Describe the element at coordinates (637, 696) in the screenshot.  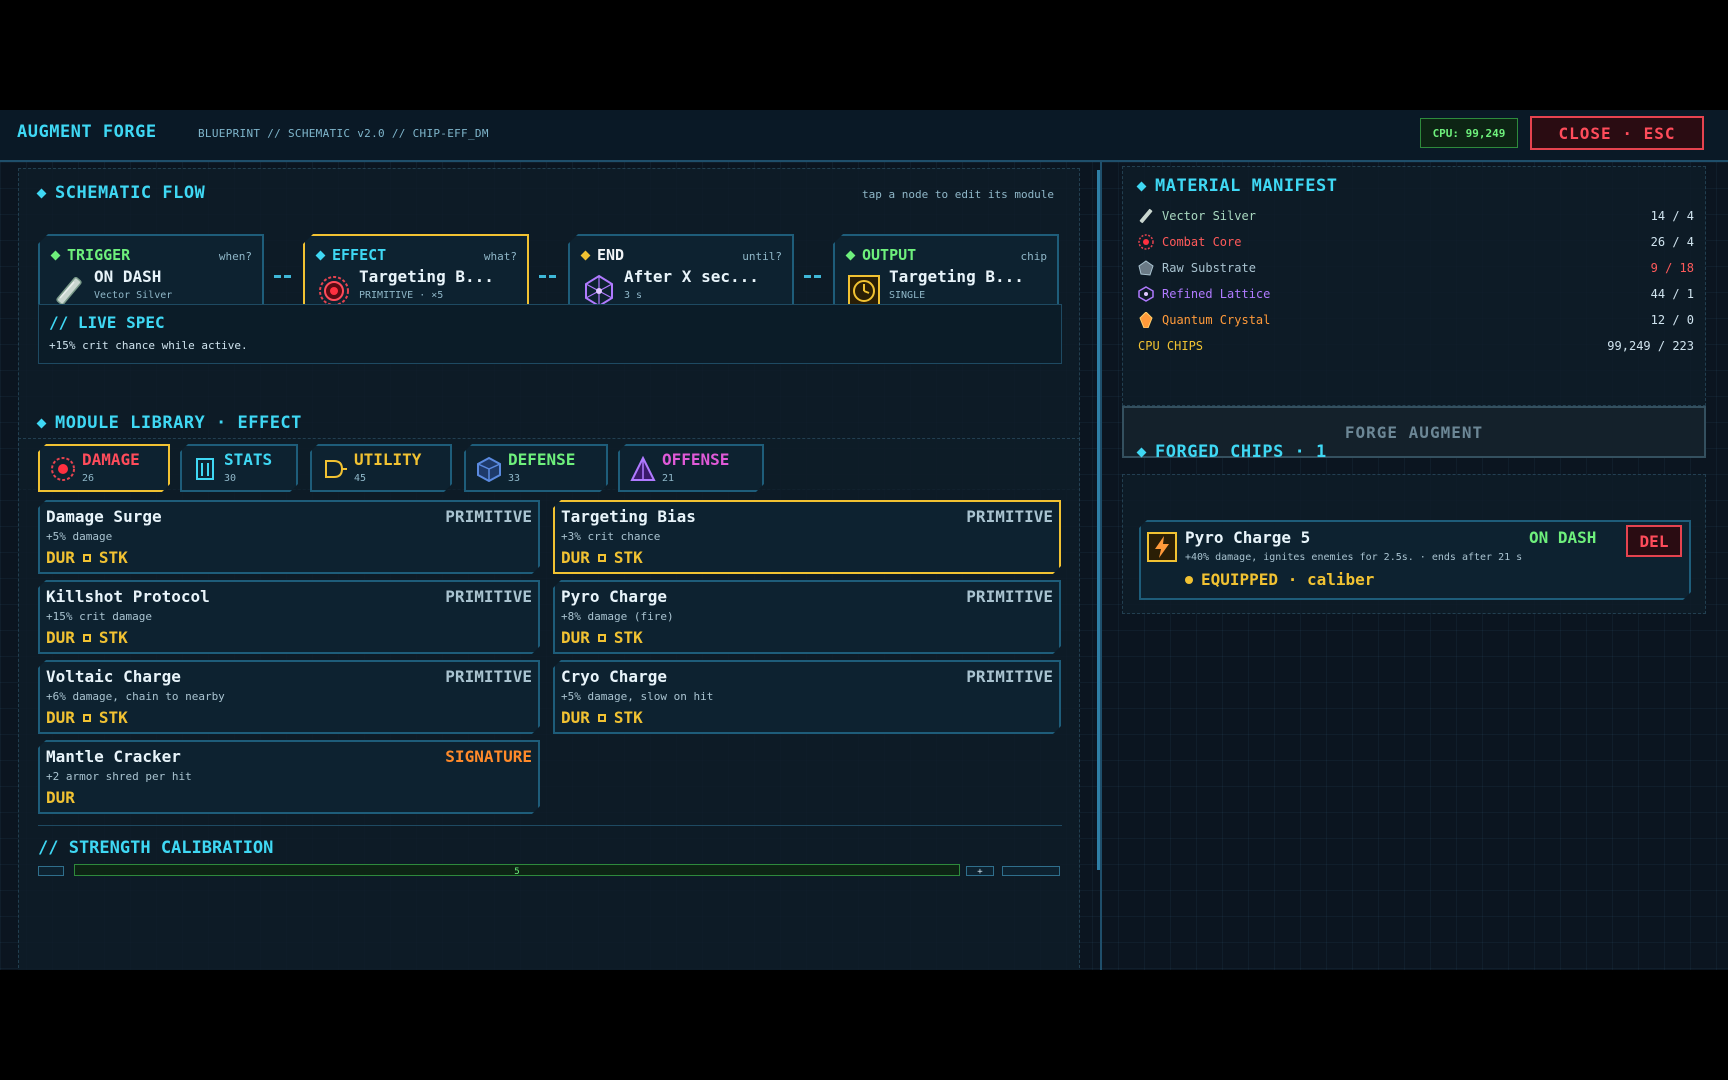
I see `module-desc: +5% damage, slow on hit` at that location.